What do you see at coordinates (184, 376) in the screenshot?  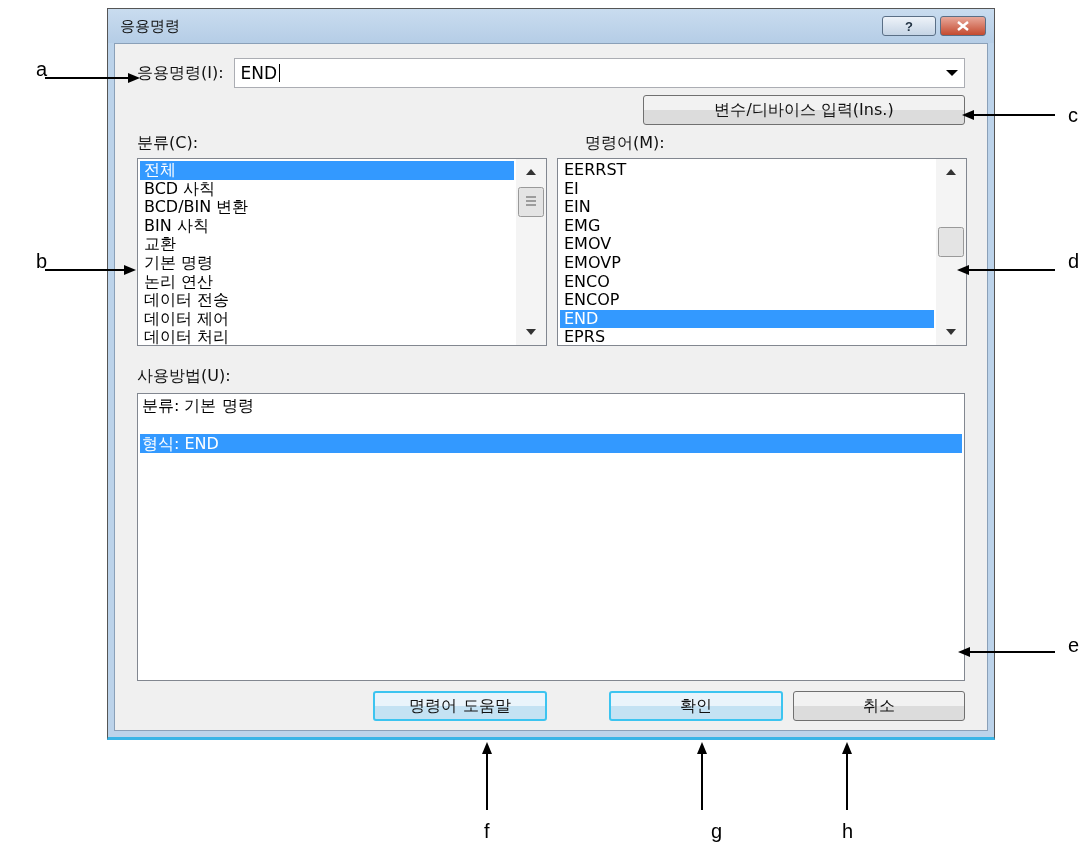 I see `usage-label: 사용방법(U):` at bounding box center [184, 376].